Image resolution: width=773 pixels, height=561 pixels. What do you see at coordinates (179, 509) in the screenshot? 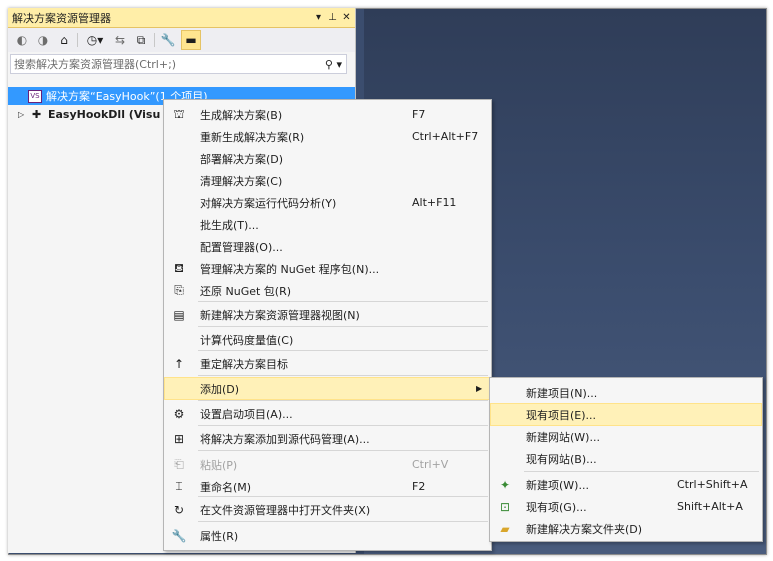
I see `refresh-arrow-icon: ↻` at bounding box center [179, 509].